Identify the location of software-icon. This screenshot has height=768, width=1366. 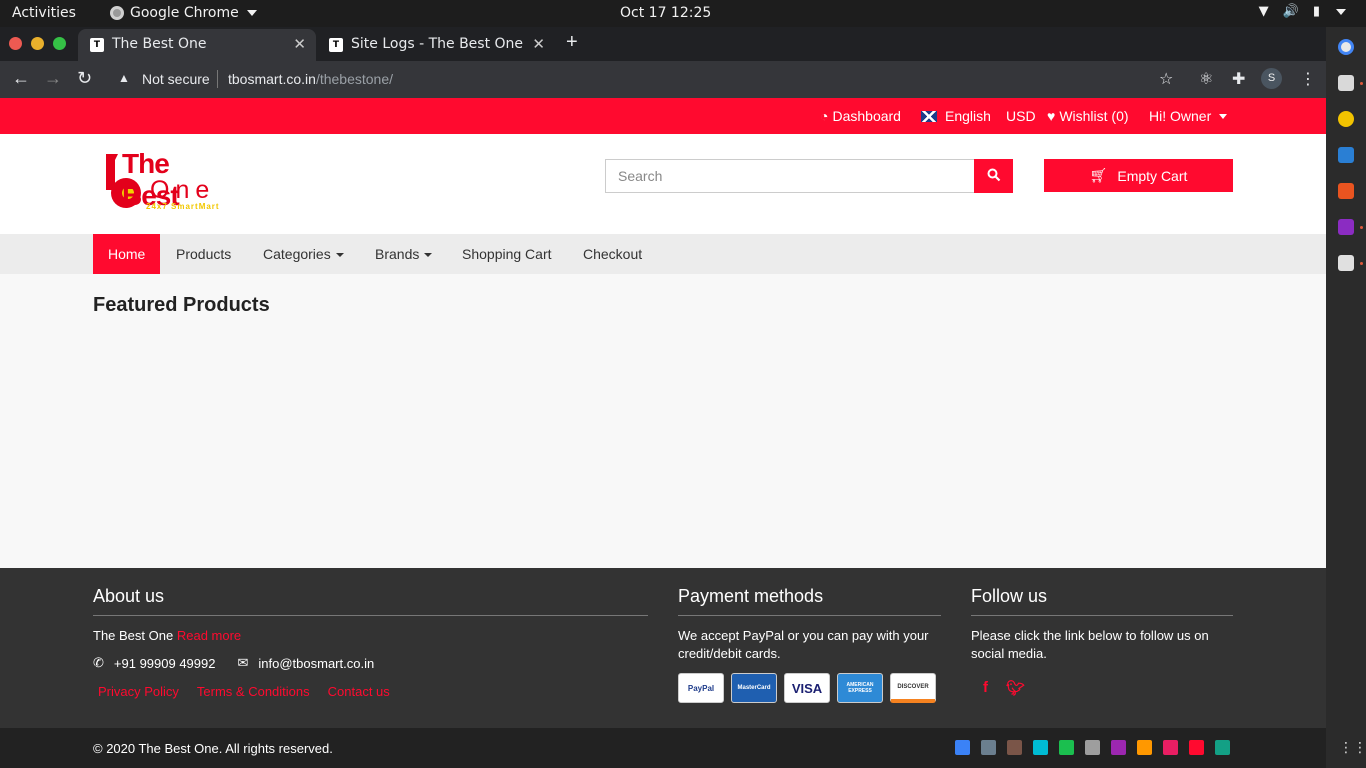
(1346, 191).